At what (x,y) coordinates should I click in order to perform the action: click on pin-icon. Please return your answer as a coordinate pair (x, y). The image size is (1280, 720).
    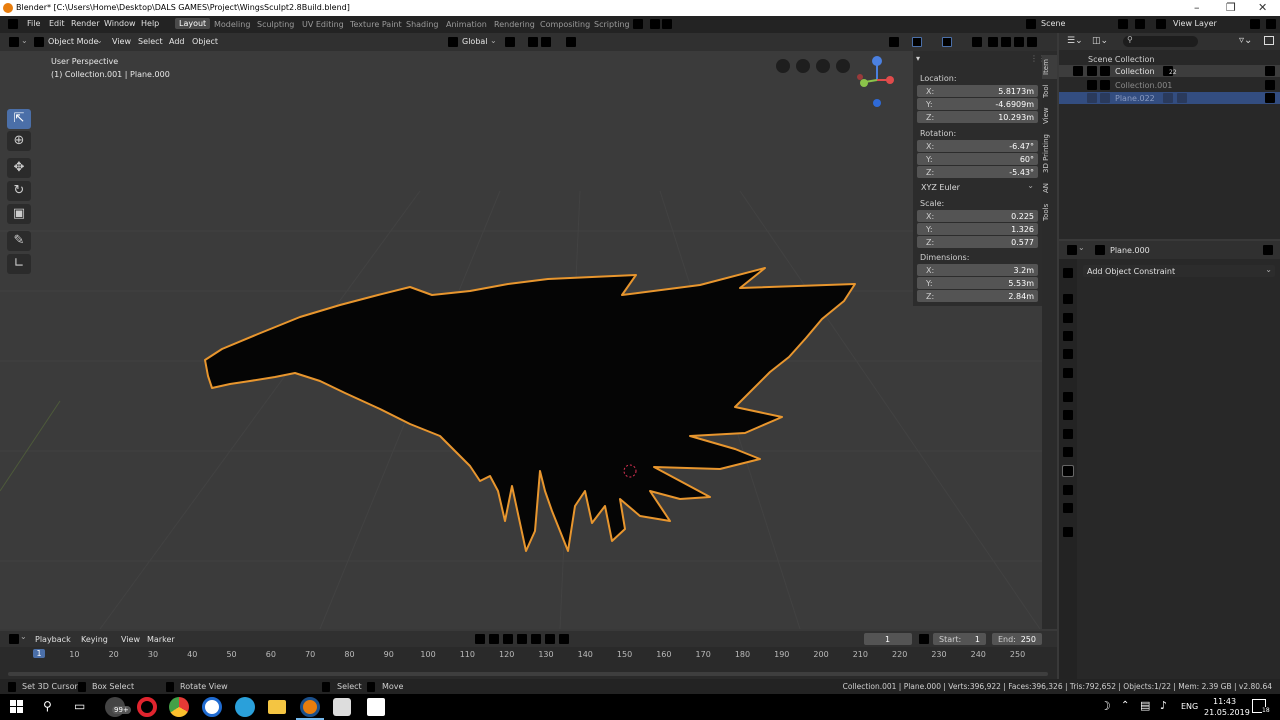
    Looking at the image, I should click on (1268, 250).